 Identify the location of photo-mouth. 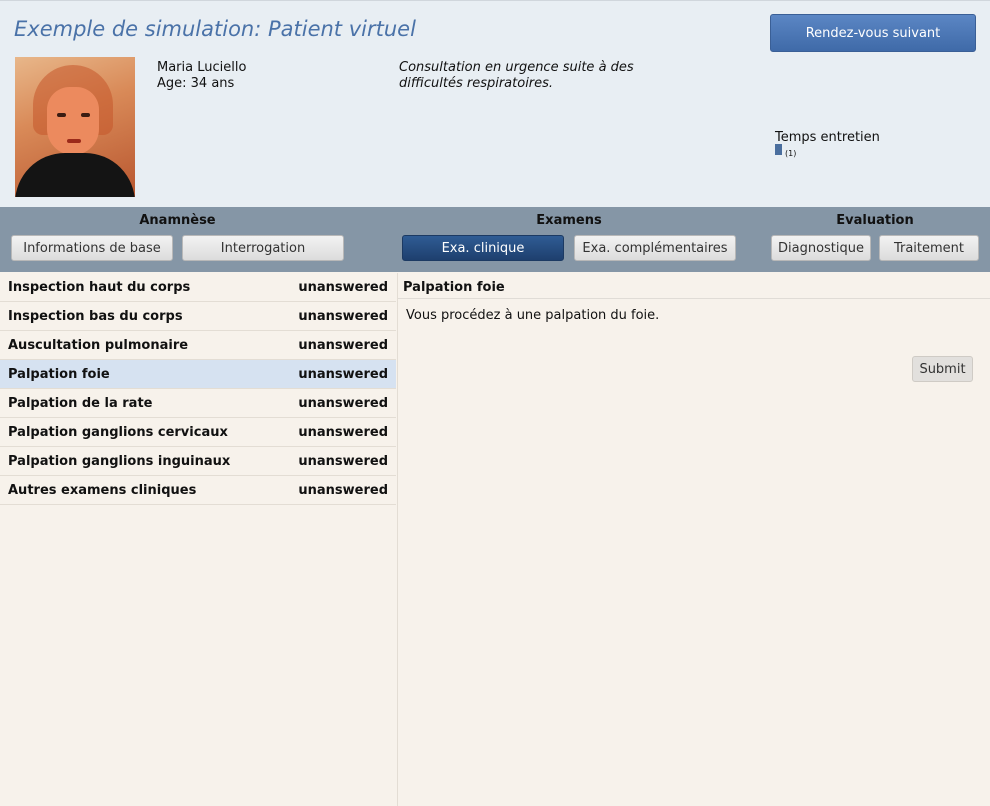
(74, 141).